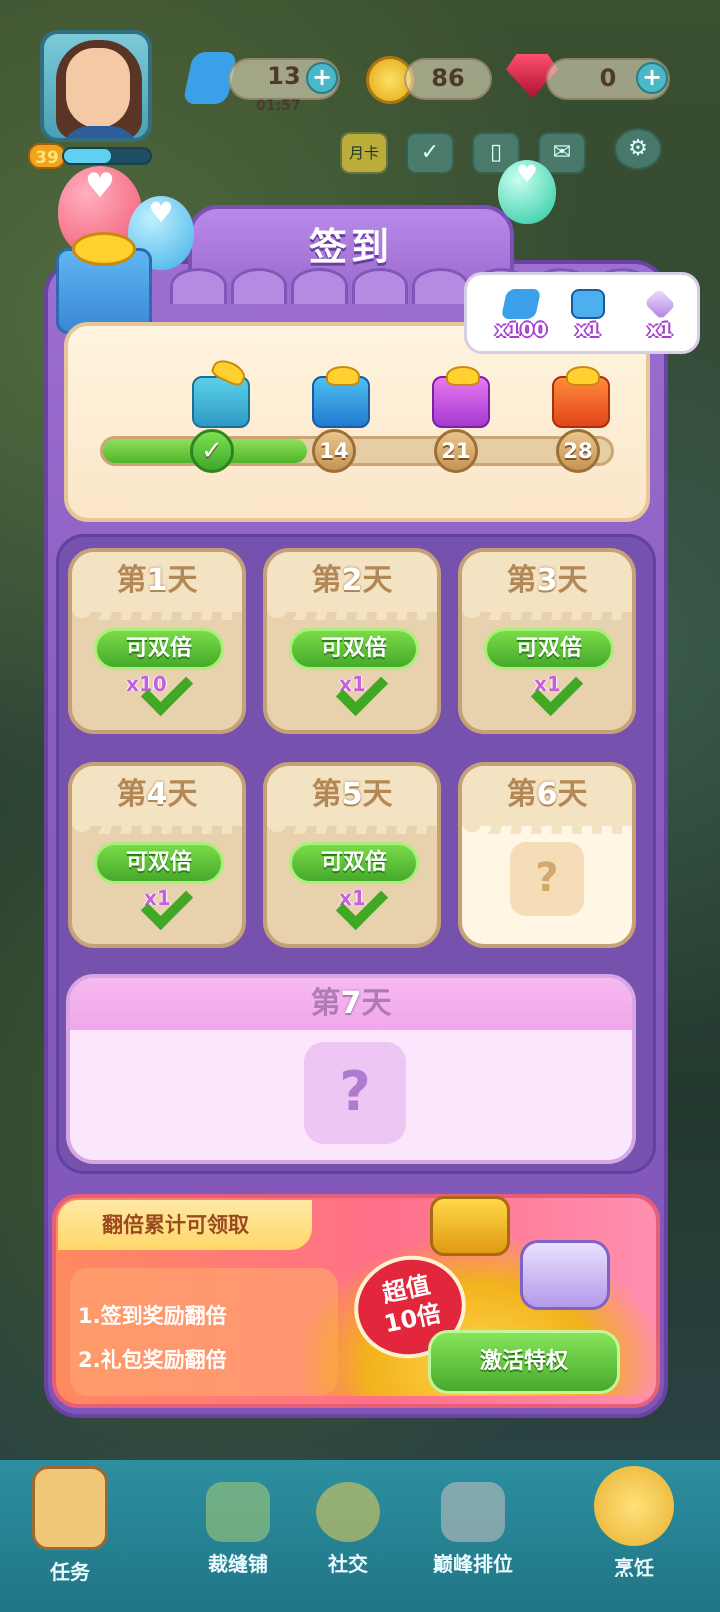  Describe the element at coordinates (430, 153) in the screenshot. I see `calendar-icon: ✓` at that location.